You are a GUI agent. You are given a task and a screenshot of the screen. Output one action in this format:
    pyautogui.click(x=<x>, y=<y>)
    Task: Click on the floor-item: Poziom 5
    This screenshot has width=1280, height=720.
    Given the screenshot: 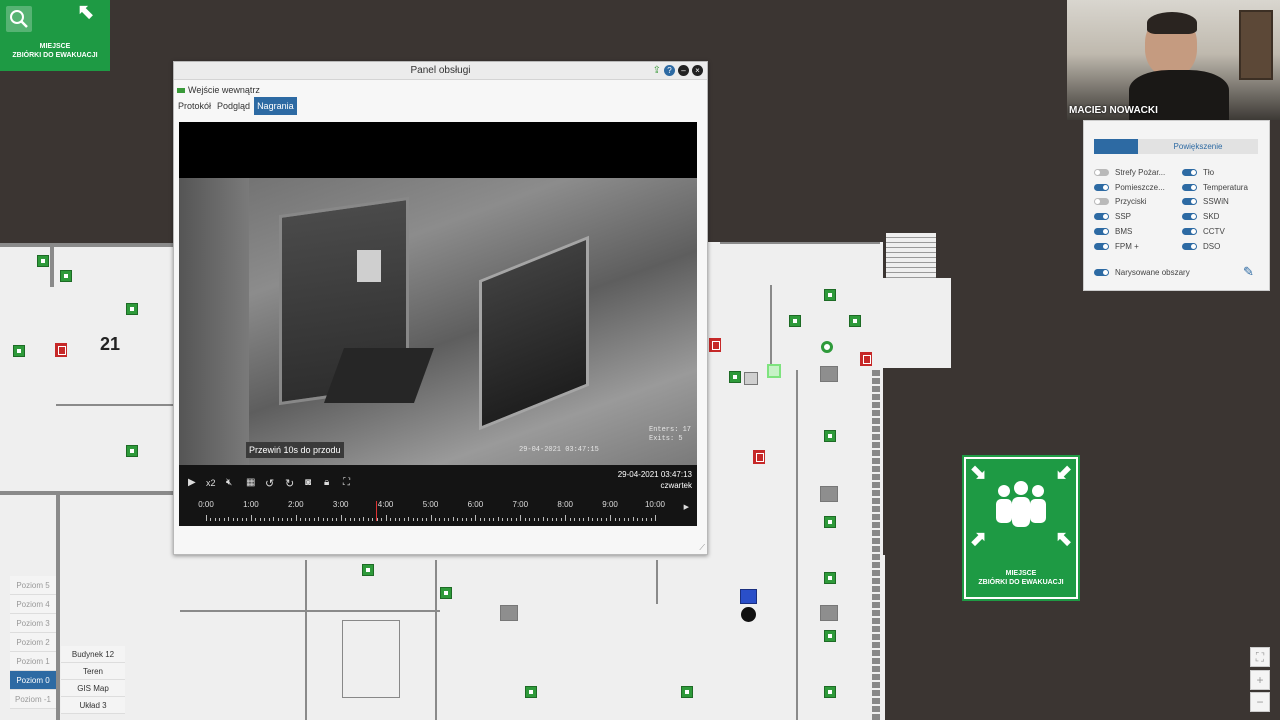 What is the action you would take?
    pyautogui.click(x=33, y=585)
    